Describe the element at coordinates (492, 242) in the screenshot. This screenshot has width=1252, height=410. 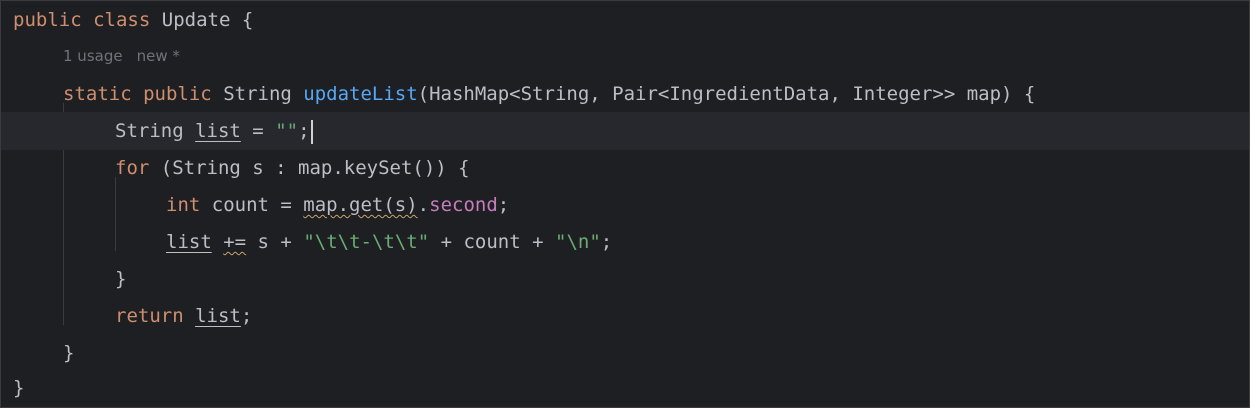
I see `expression: + count +` at that location.